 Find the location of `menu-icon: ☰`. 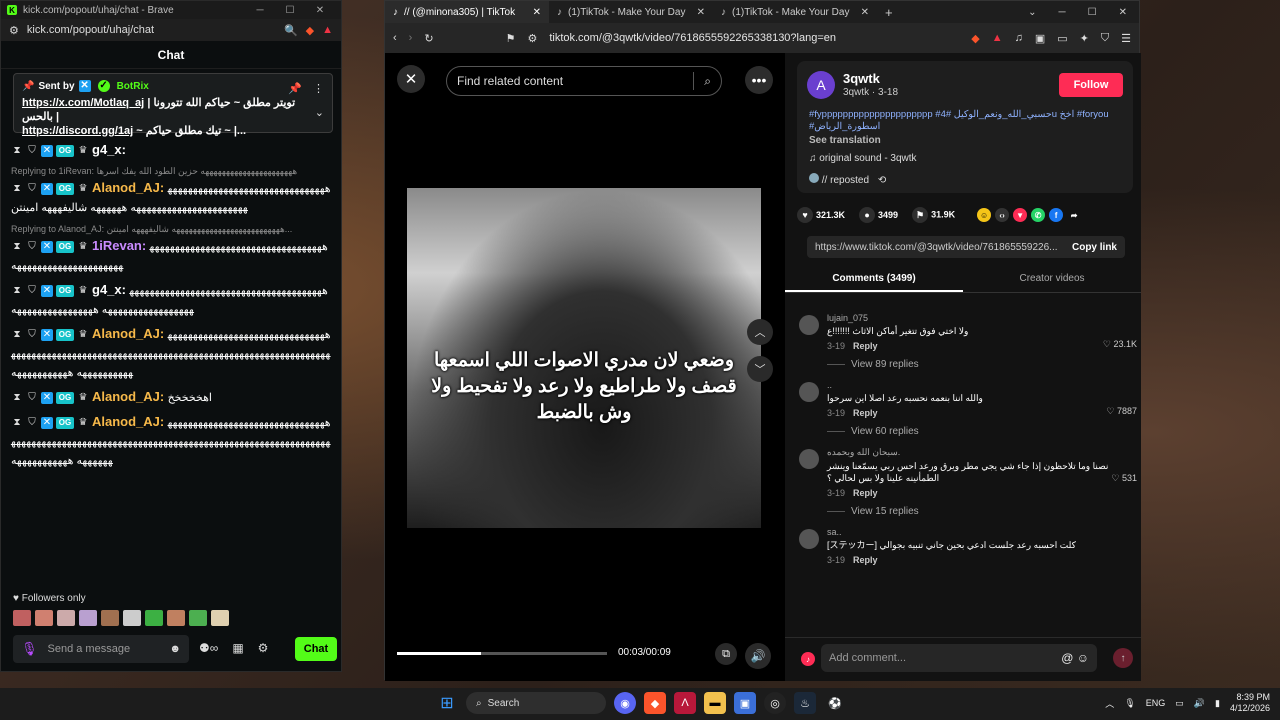

menu-icon: ☰ is located at coordinates (1126, 38).